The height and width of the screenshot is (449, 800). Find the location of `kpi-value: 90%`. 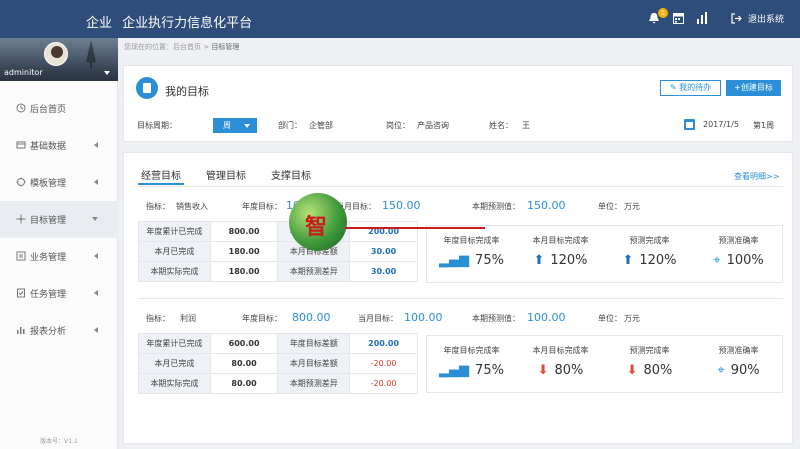

kpi-value: 90% is located at coordinates (745, 370).